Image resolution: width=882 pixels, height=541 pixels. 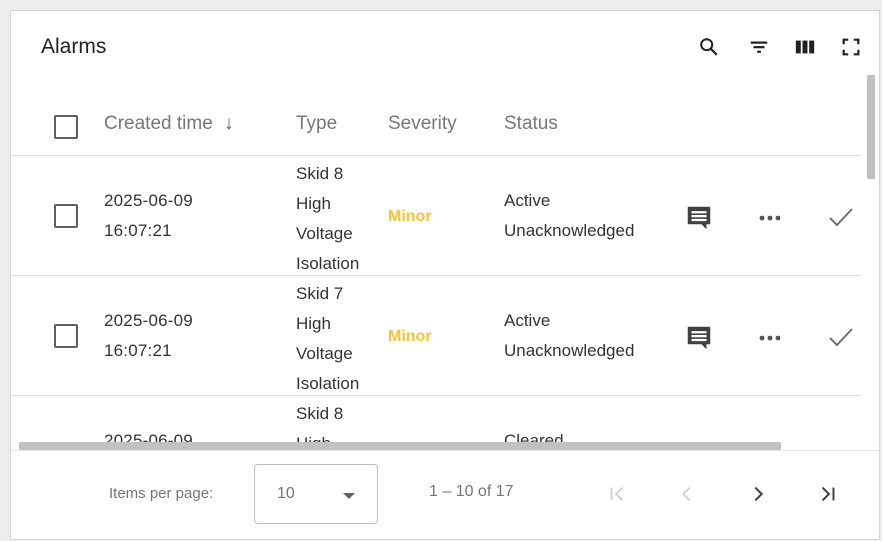 What do you see at coordinates (286, 493) in the screenshot?
I see `page-size-value: 10` at bounding box center [286, 493].